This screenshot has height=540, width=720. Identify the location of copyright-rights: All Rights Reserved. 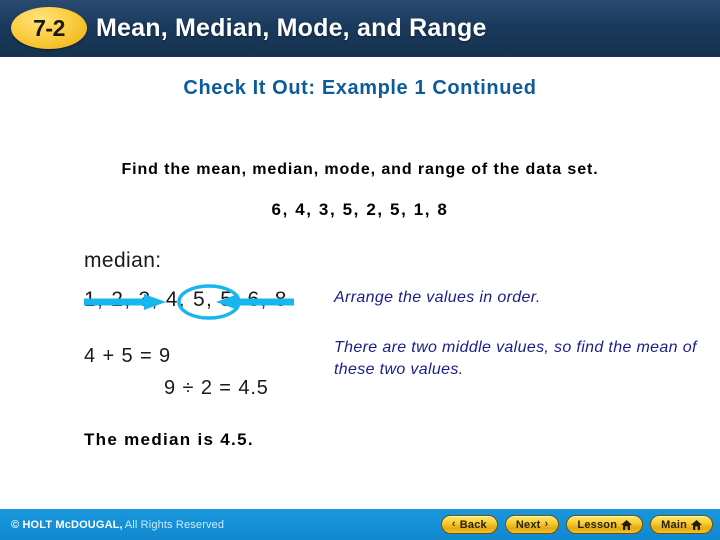
(174, 524).